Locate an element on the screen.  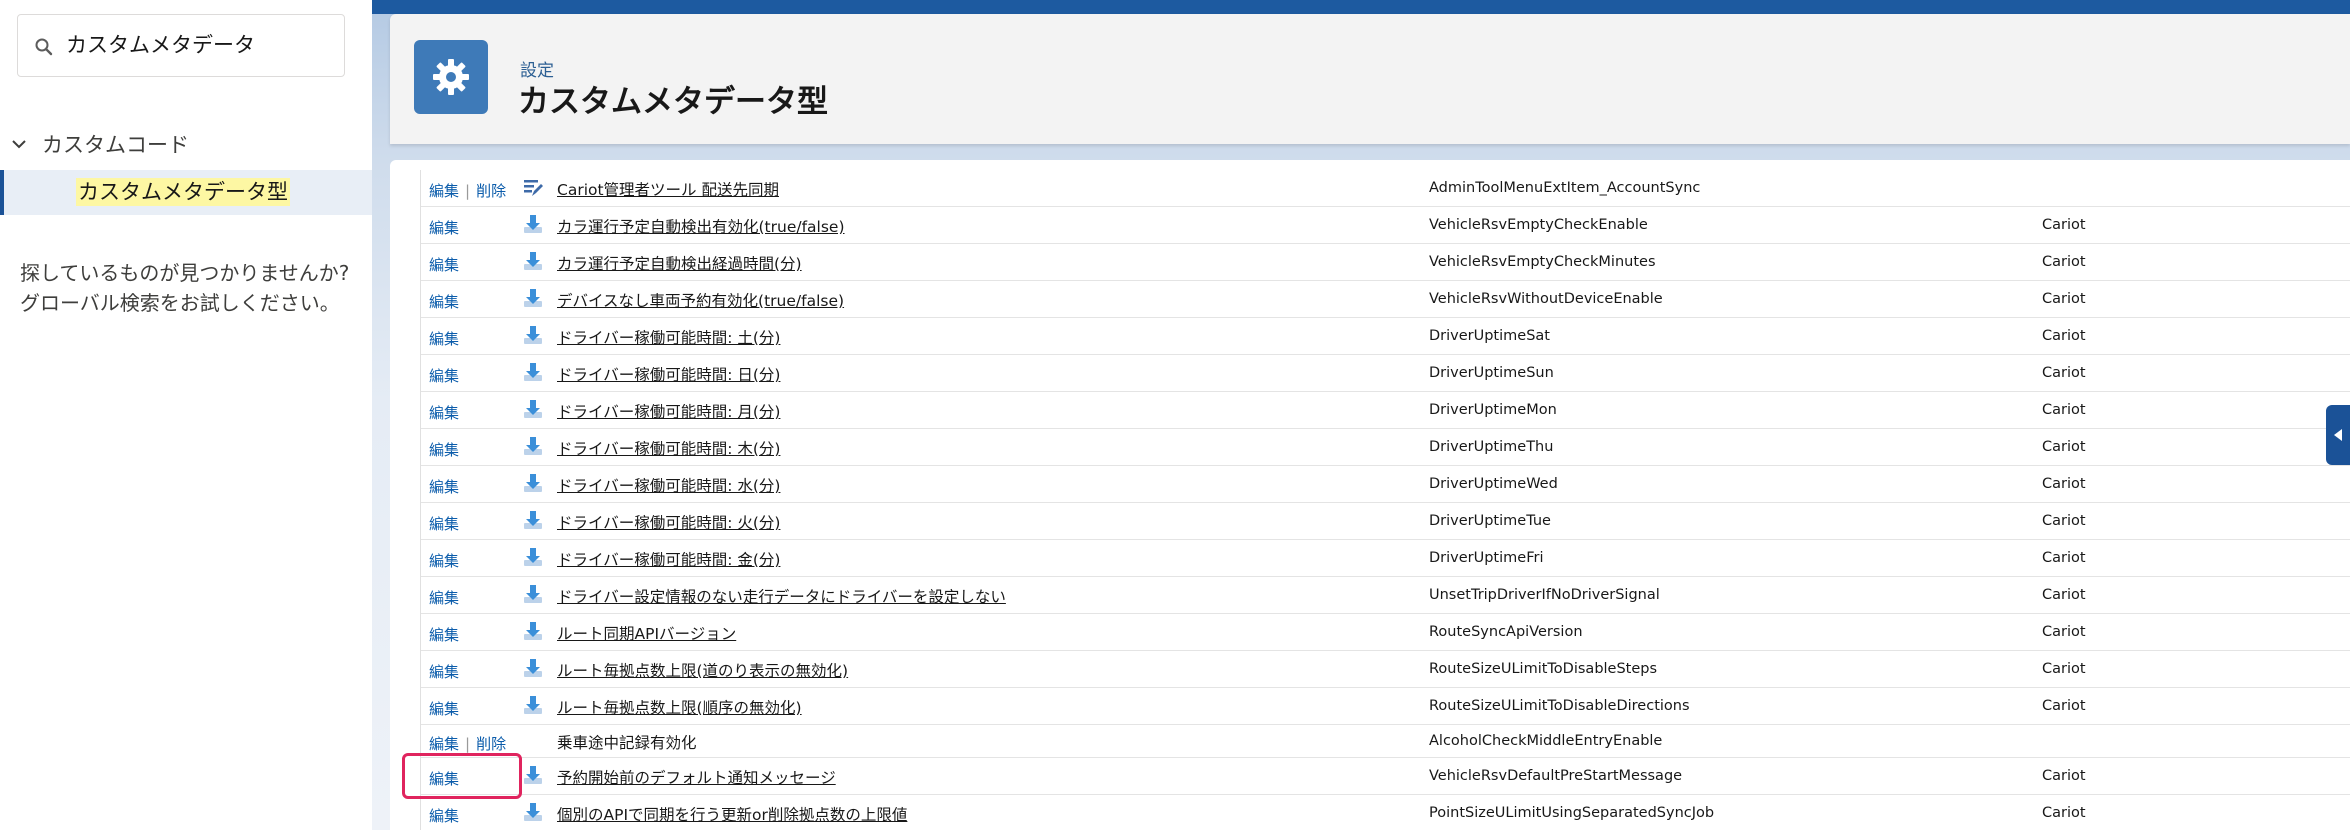
metadata-type-label-link: ルート毎拠点数上限(順序の無効化) is located at coordinates (679, 707).